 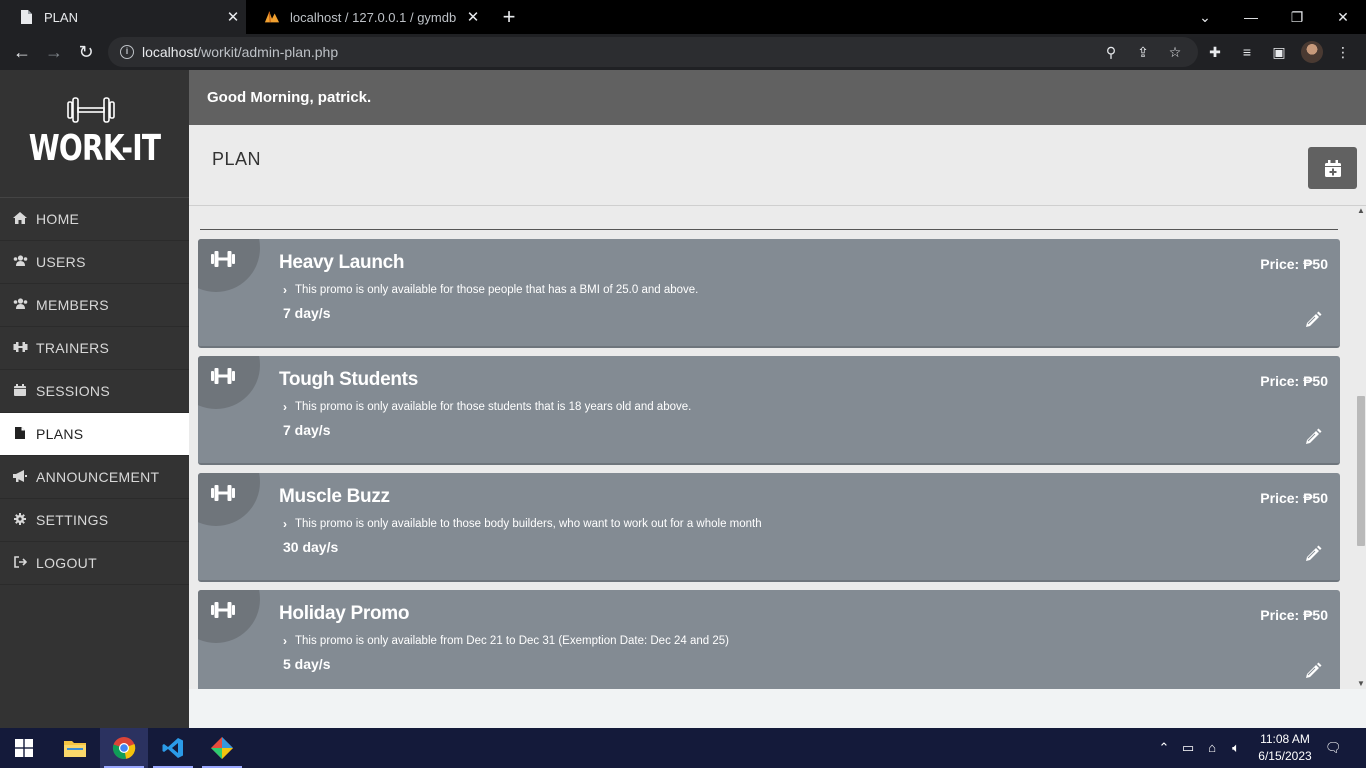 What do you see at coordinates (240, 52) in the screenshot?
I see `url-text: localhost/workit/admin-plan.php` at bounding box center [240, 52].